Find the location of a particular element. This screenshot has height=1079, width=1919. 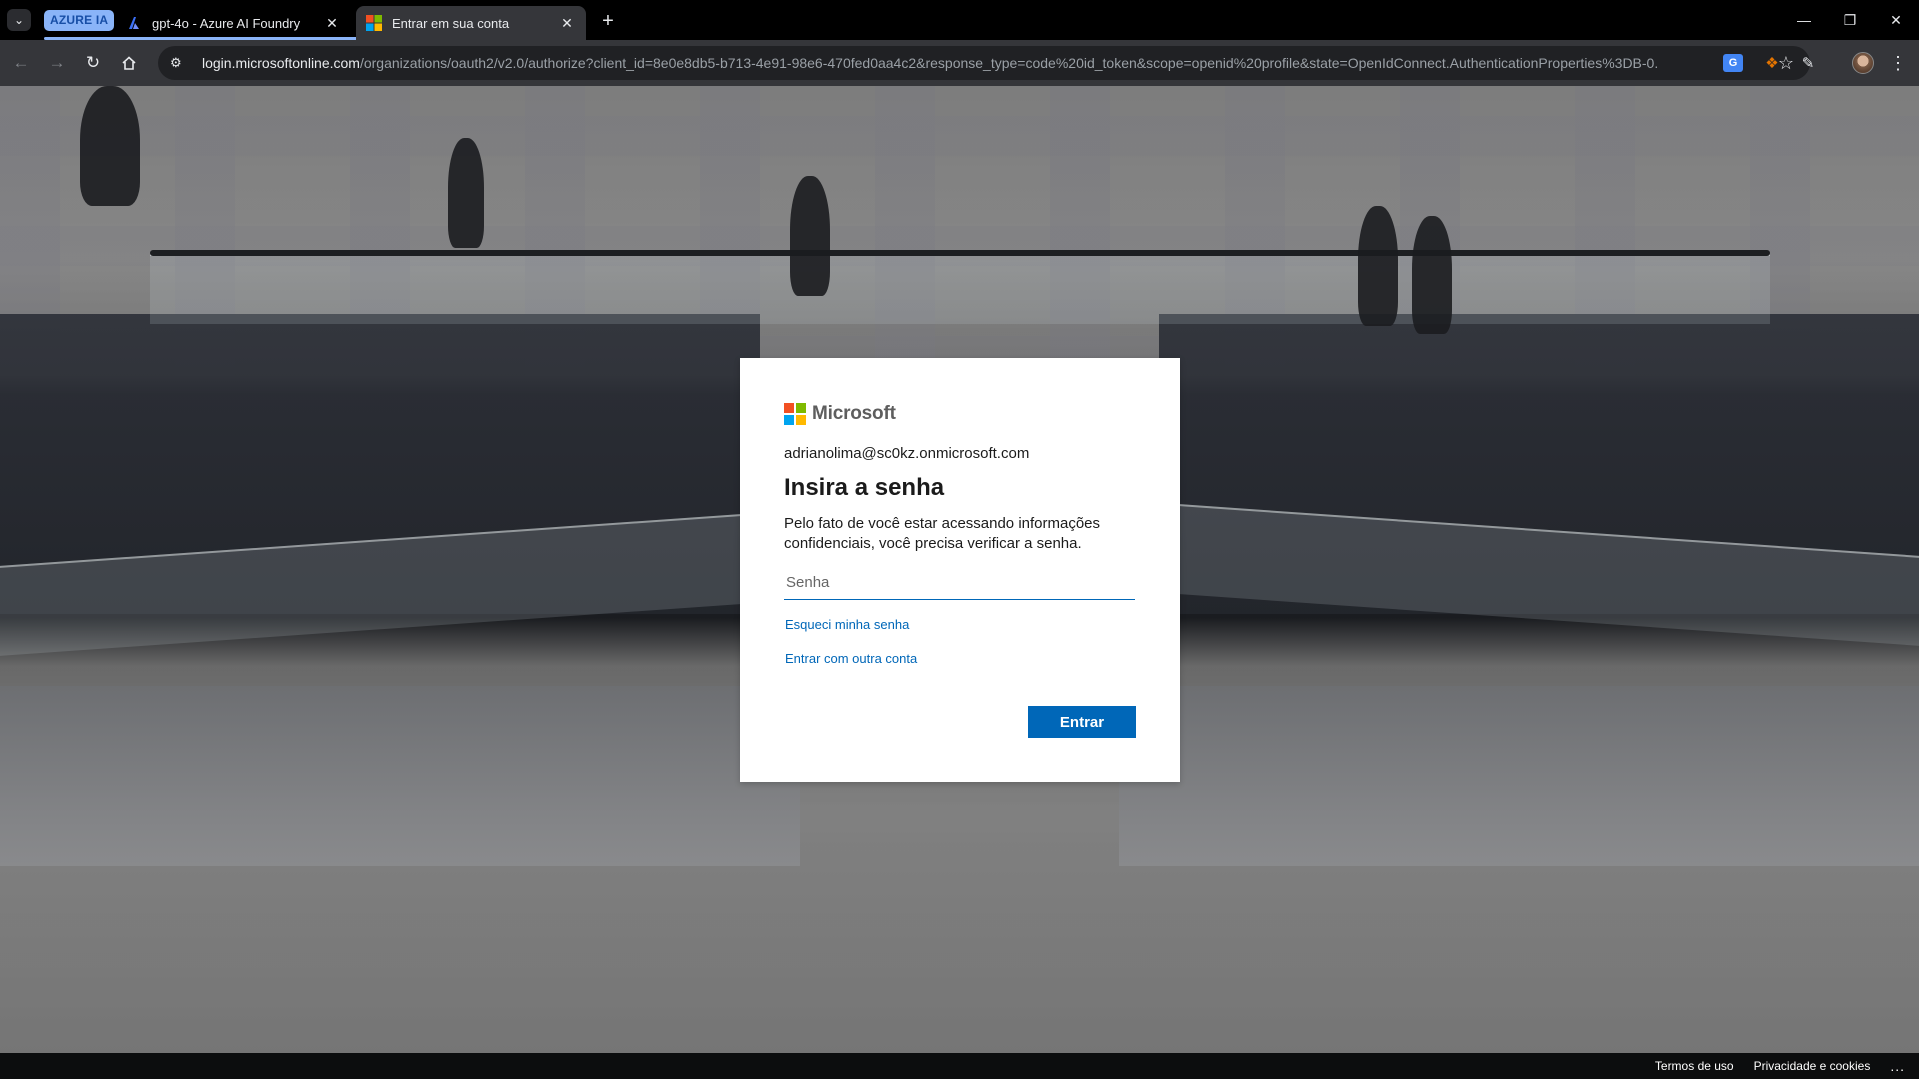

microsoft-logo: Microsoft is located at coordinates (960, 414).